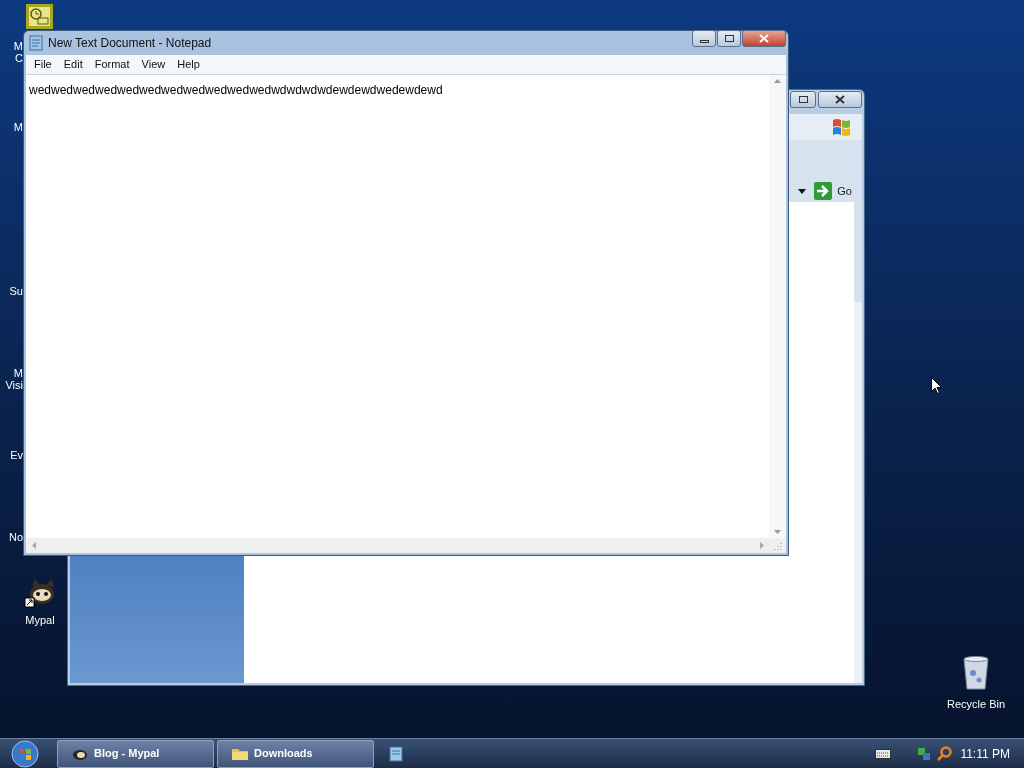 The image size is (1024, 768). I want to click on restore-button, so click(803, 99).